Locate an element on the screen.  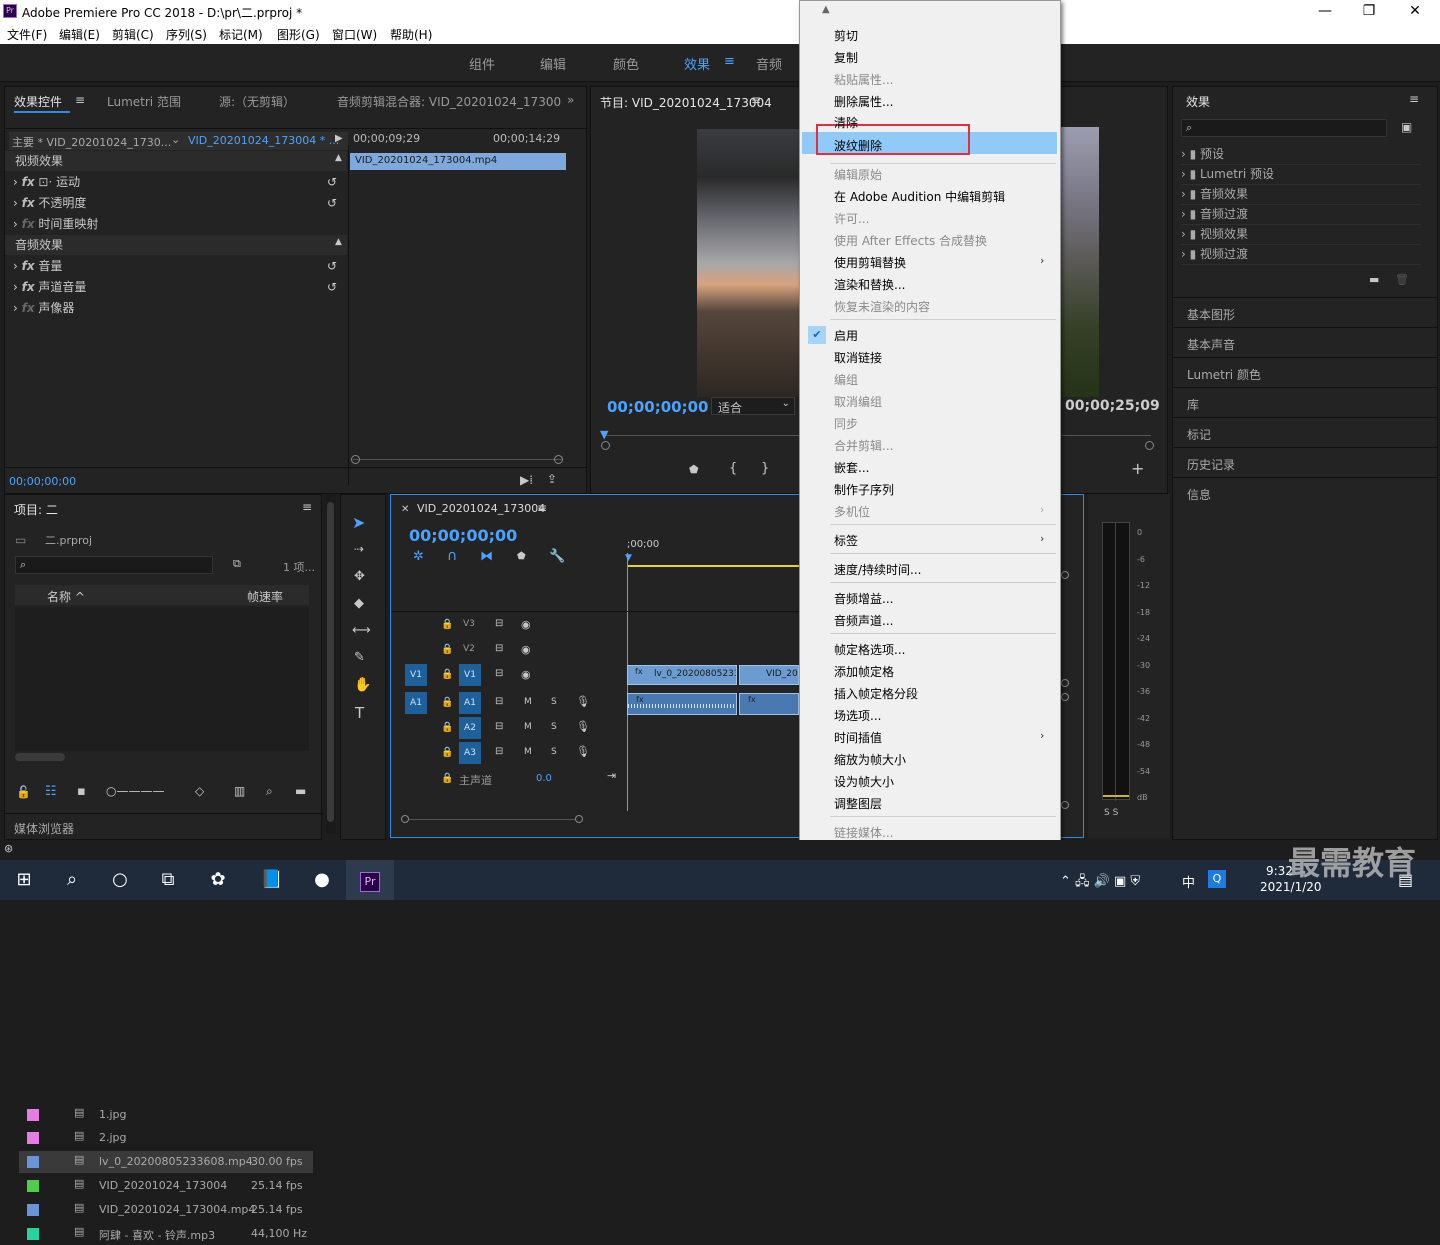
zoom-handle-left is located at coordinates (355, 459).